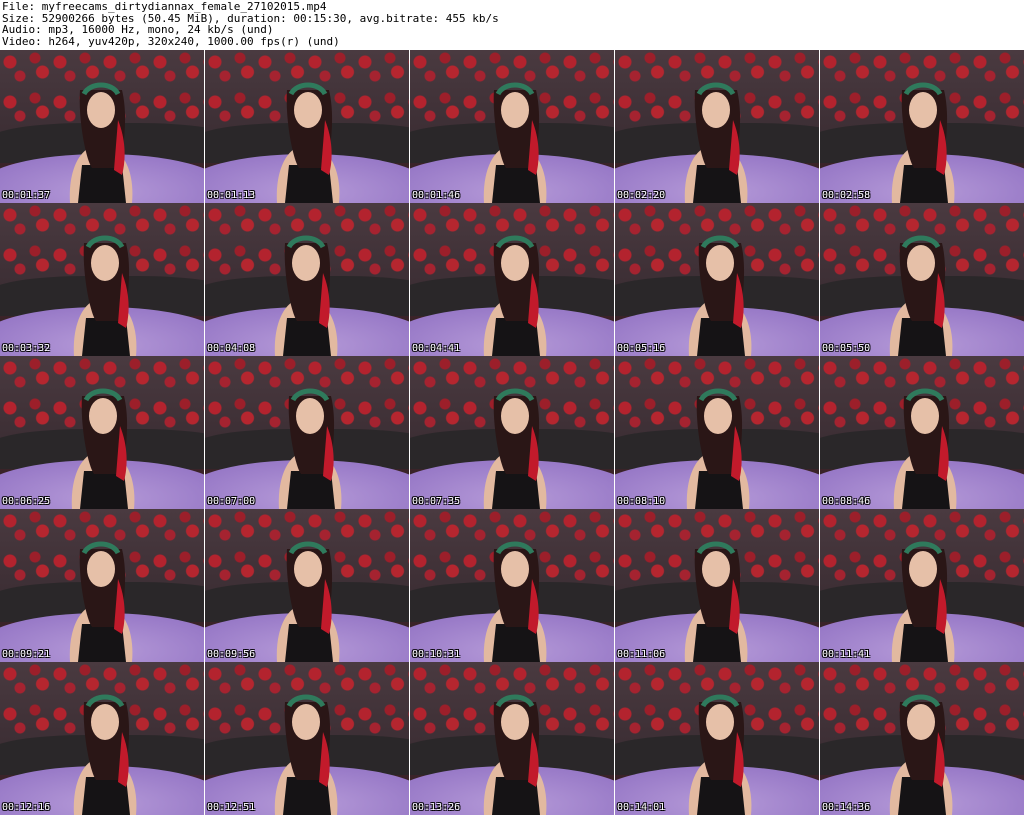 Image resolution: width=1024 pixels, height=815 pixels. Describe the element at coordinates (641, 501) in the screenshot. I see `thumbnail-timestamp: 00:08:10` at that location.